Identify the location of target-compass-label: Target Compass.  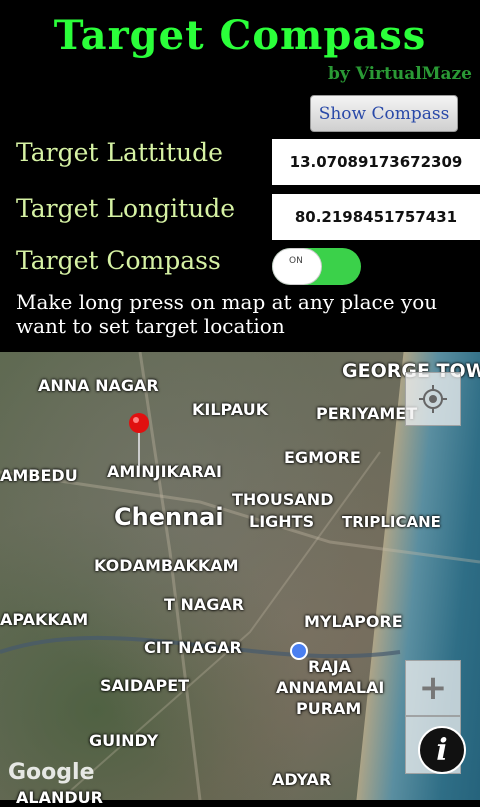
(118, 260).